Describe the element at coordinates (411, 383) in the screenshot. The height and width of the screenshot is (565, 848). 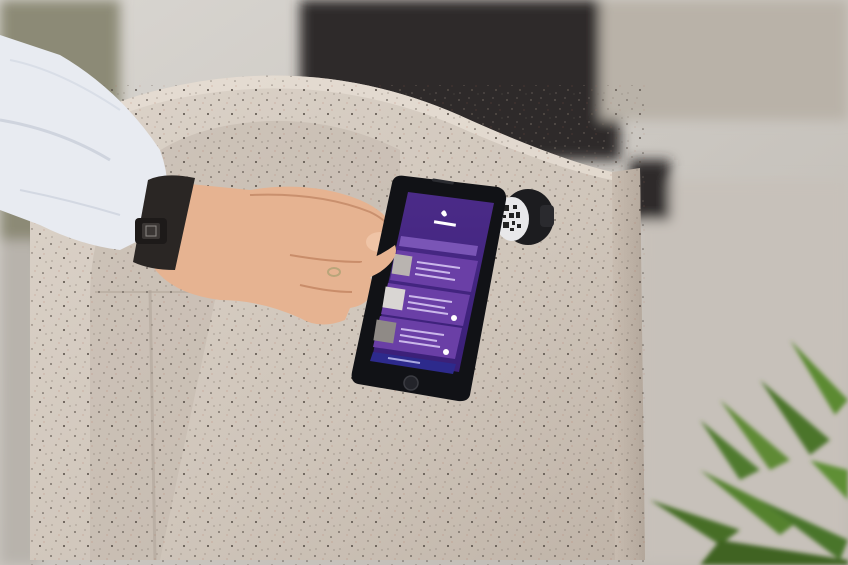
I see `home-button` at that location.